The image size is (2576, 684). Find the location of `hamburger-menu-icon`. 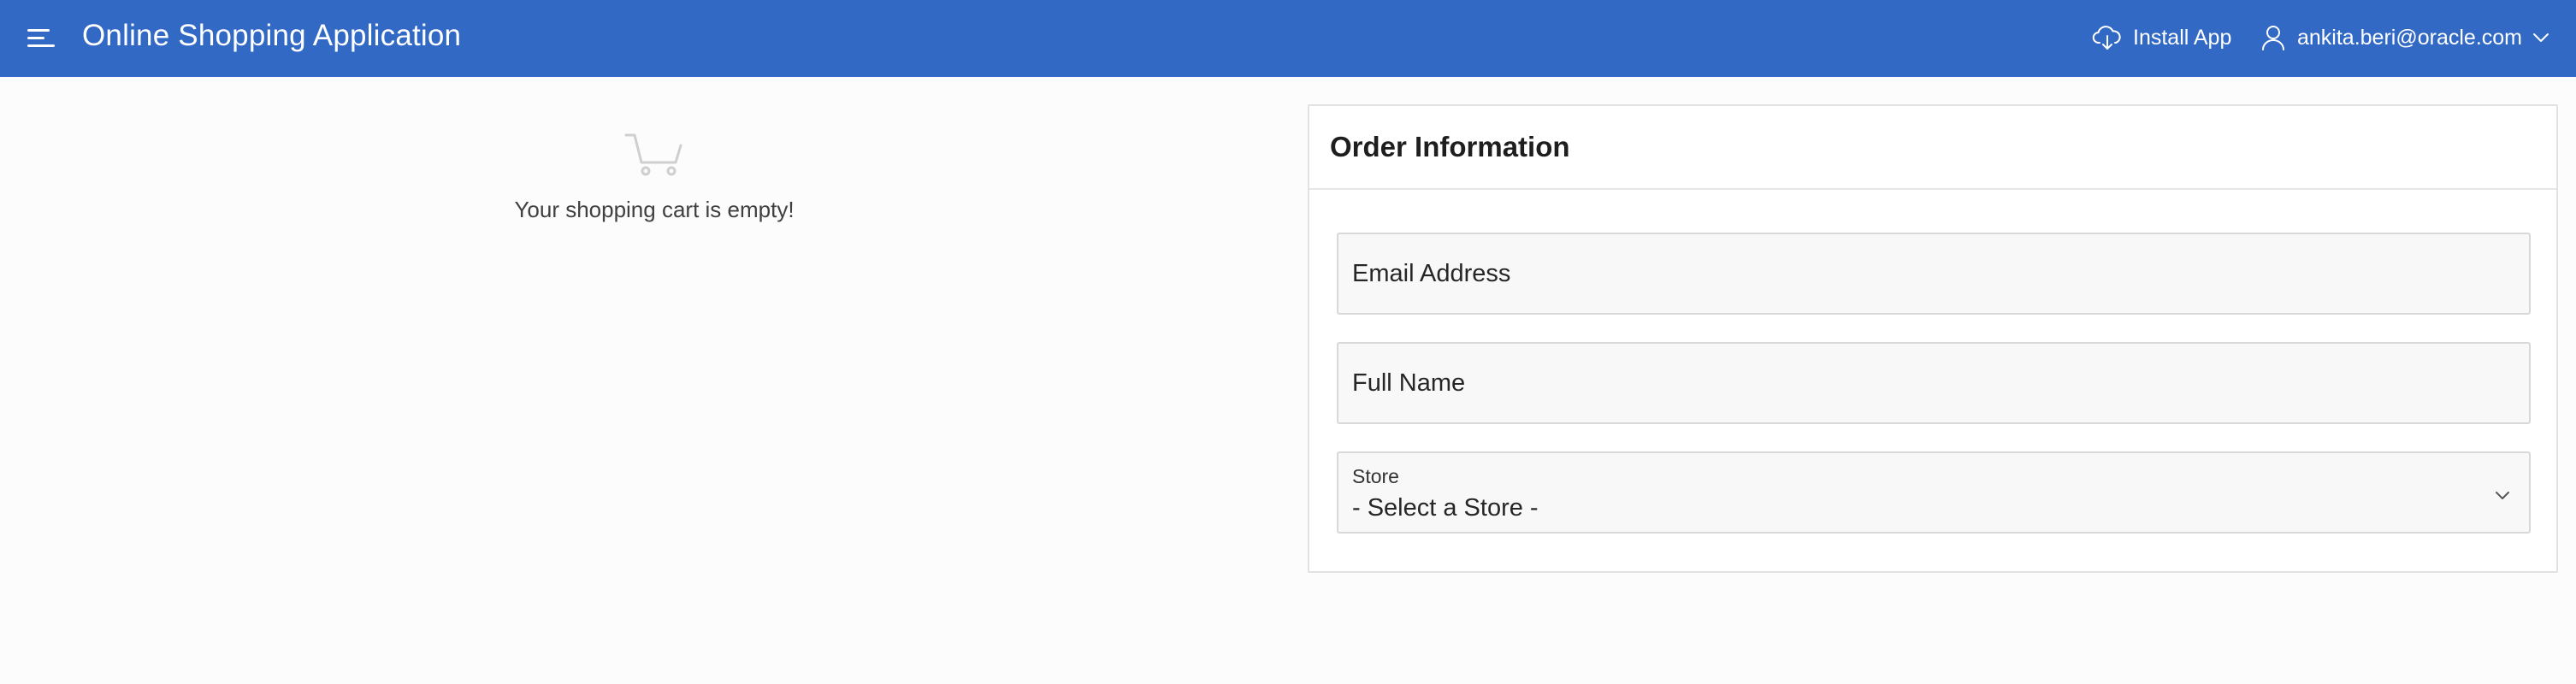

hamburger-menu-icon is located at coordinates (41, 38).